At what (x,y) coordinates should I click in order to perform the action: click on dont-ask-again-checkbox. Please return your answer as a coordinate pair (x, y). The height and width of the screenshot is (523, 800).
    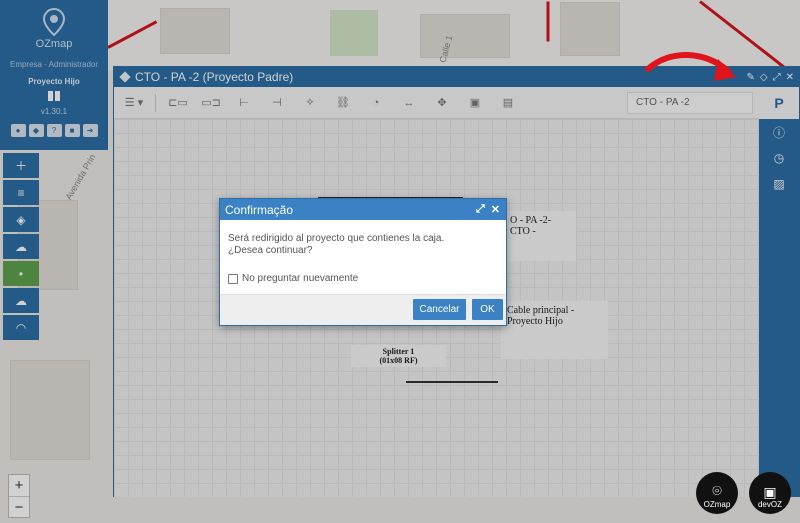
    Looking at the image, I should click on (233, 279).